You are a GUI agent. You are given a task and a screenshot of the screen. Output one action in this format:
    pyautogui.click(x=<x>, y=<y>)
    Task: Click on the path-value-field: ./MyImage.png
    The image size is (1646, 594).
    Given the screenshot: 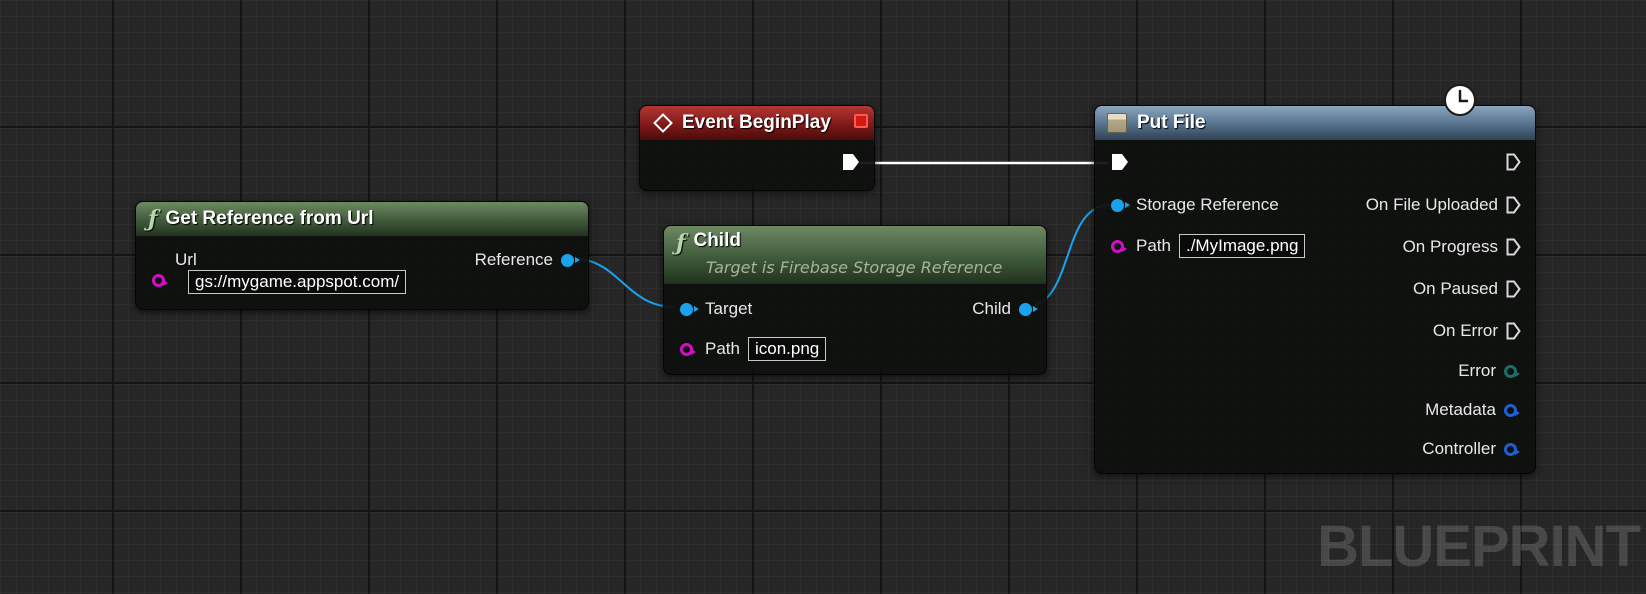 What is the action you would take?
    pyautogui.click(x=1242, y=246)
    